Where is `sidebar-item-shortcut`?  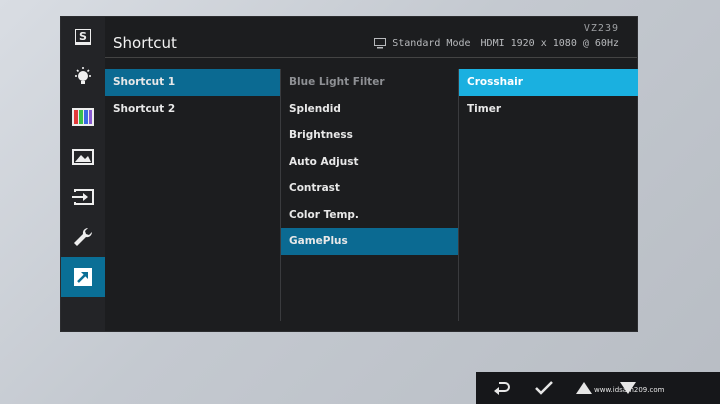
sidebar-item-shortcut is located at coordinates (83, 277).